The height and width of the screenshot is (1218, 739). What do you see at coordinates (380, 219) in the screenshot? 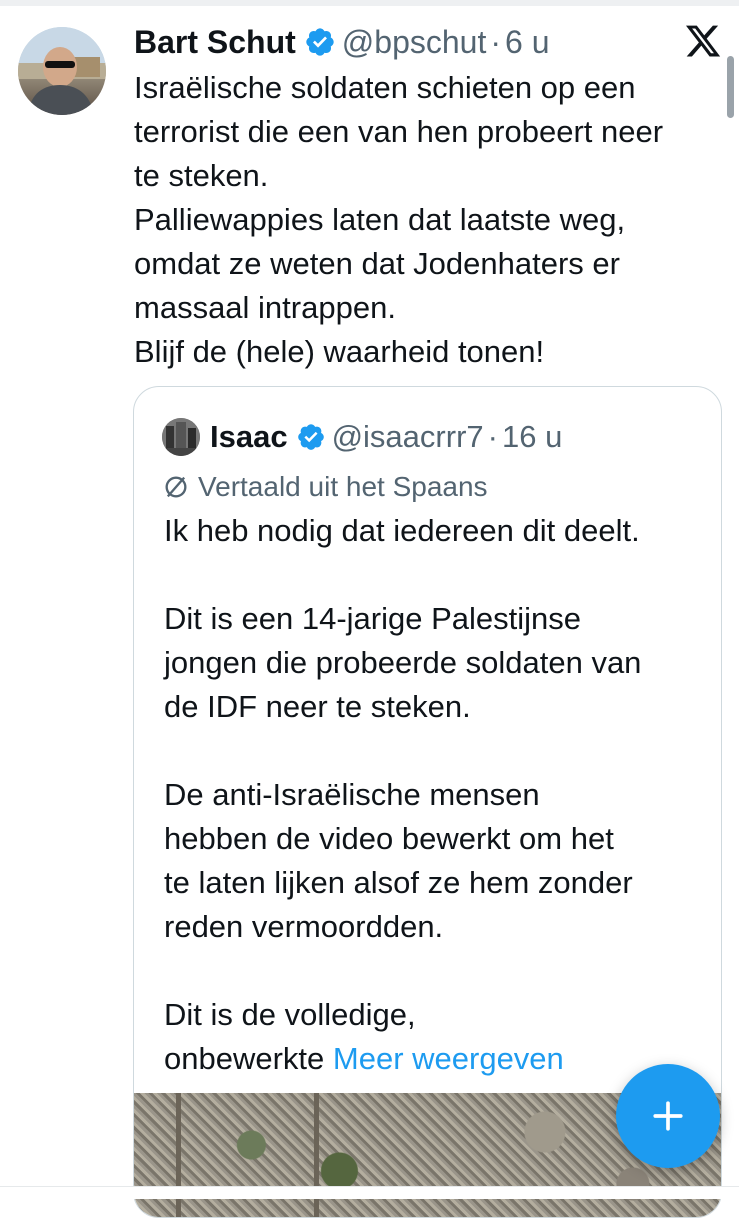
I see `tweet-text-line: Palliewappies laten dat laatste weg,` at bounding box center [380, 219].